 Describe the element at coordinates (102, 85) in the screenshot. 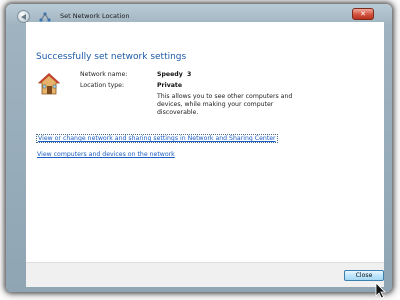

I see `location-type-label: Location type:` at that location.